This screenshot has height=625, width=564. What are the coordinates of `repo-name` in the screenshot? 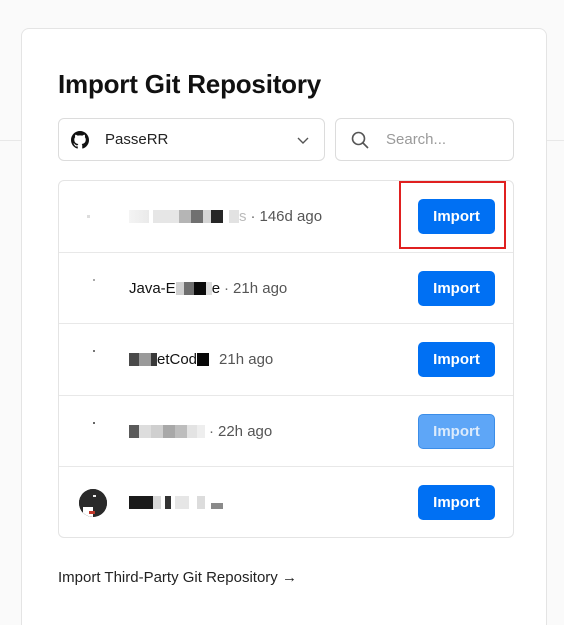 It's located at (176, 502).